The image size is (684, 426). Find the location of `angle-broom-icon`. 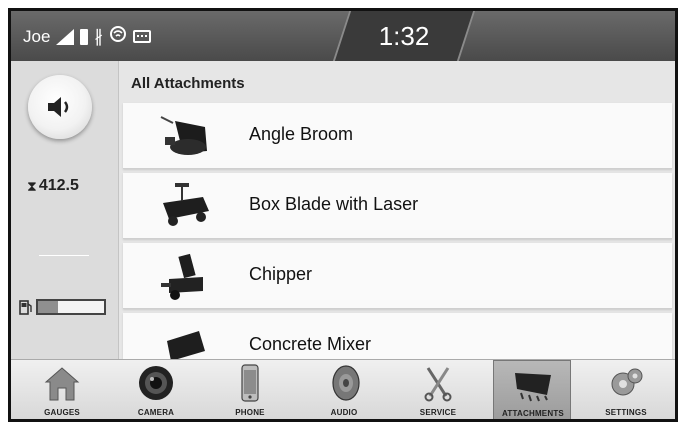

angle-broom-icon is located at coordinates (183, 135).